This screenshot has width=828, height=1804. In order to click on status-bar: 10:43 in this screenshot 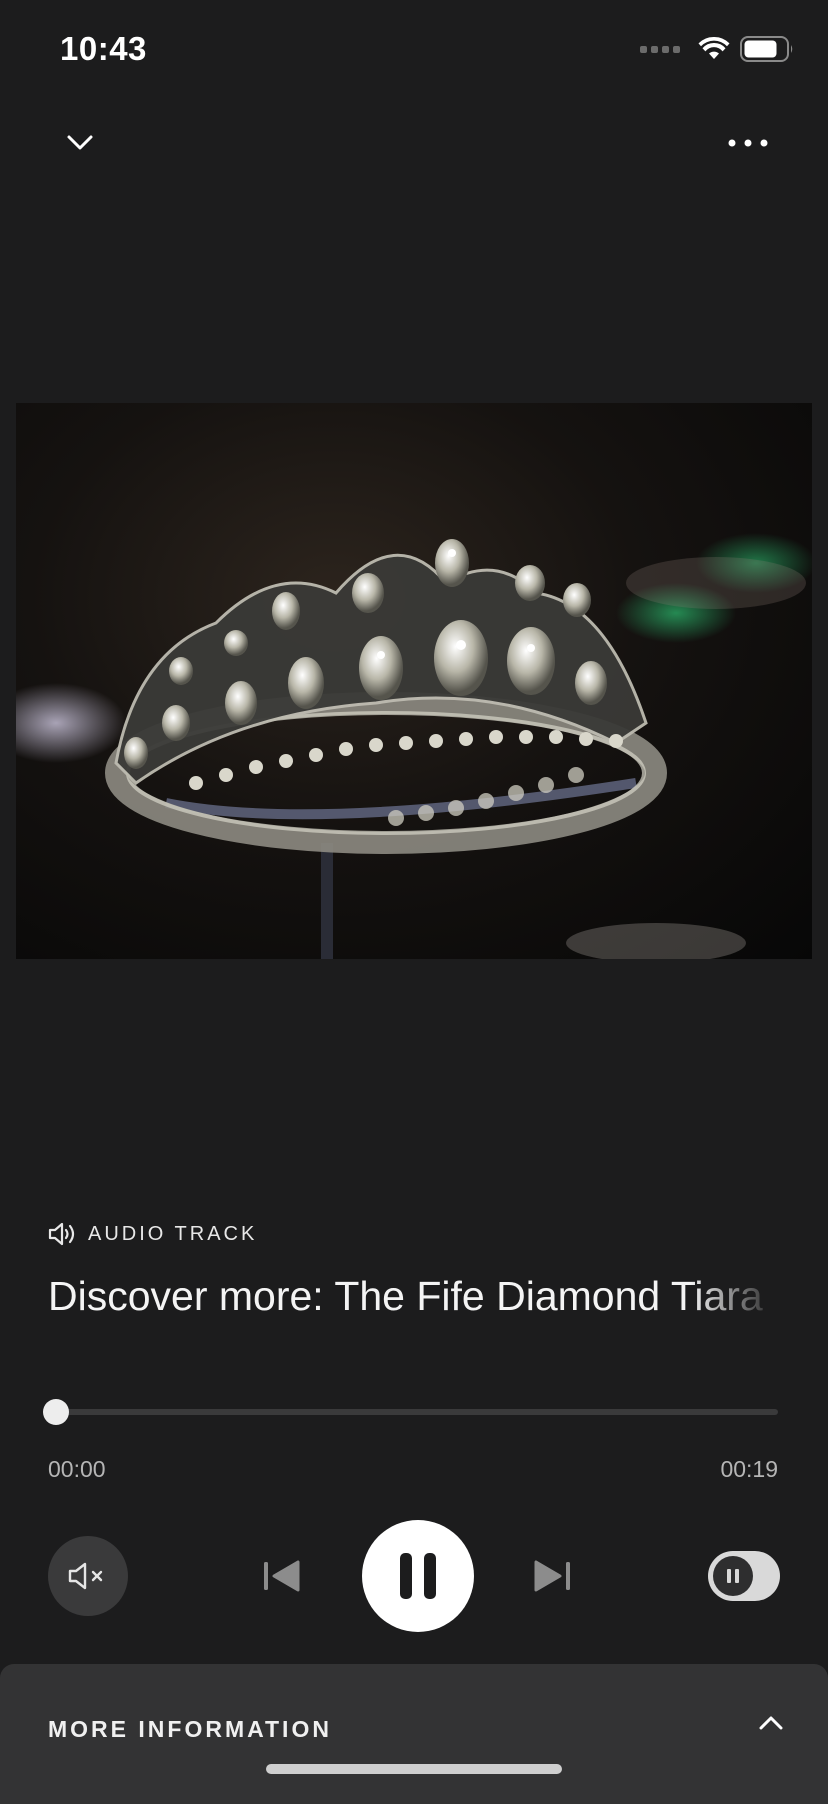, I will do `click(414, 50)`.